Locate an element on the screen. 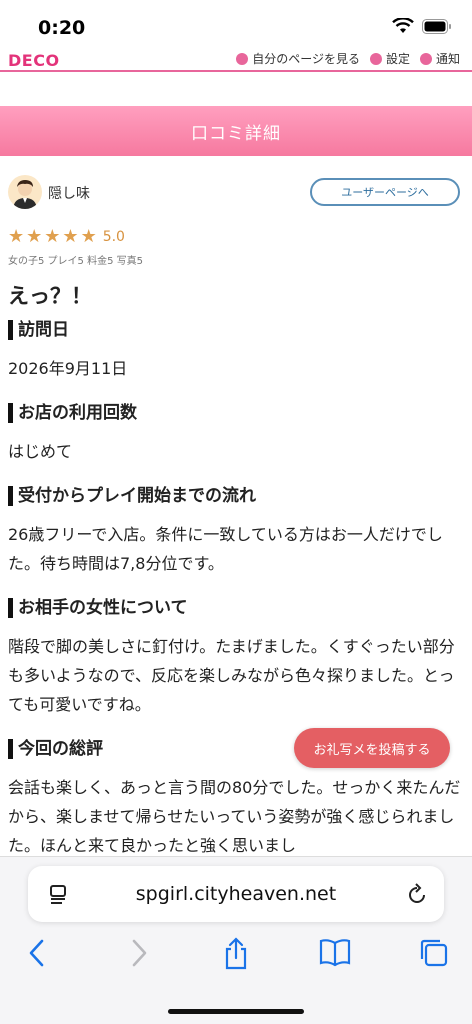  notifications-link: 通知 is located at coordinates (439, 58).